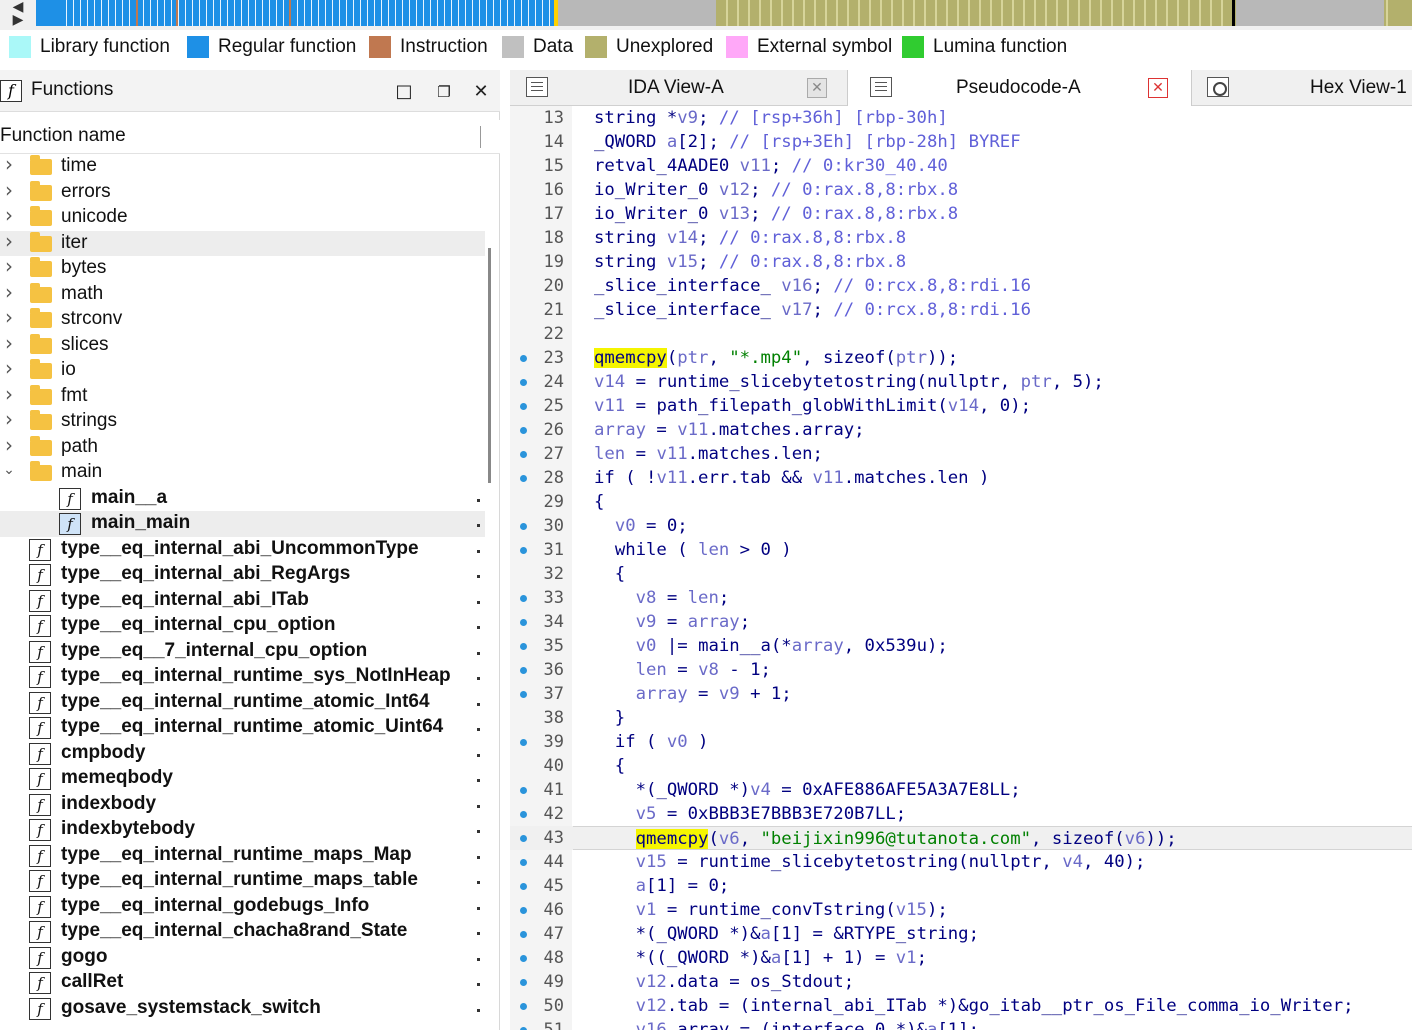 The height and width of the screenshot is (1030, 1412). I want to click on tree-folder-iter: › iter, so click(242, 242).